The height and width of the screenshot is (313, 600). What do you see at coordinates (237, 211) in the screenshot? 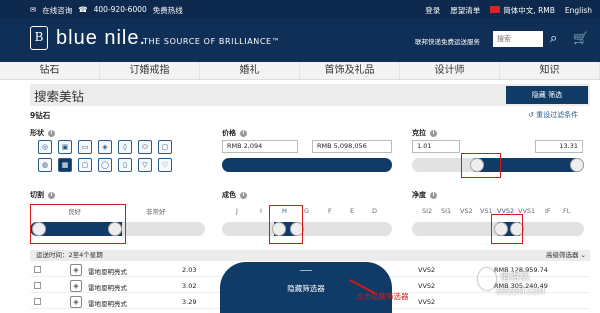
I see `color-grade-j: J` at bounding box center [237, 211].